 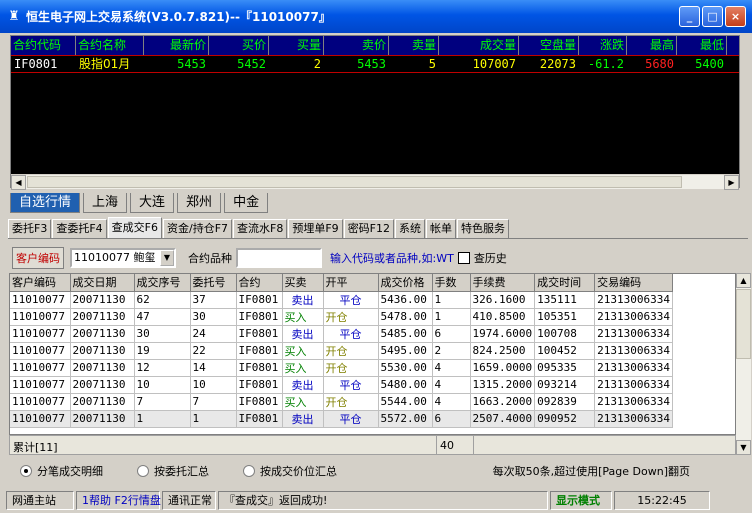 I want to click on col-price: 成交价格, so click(x=405, y=283).